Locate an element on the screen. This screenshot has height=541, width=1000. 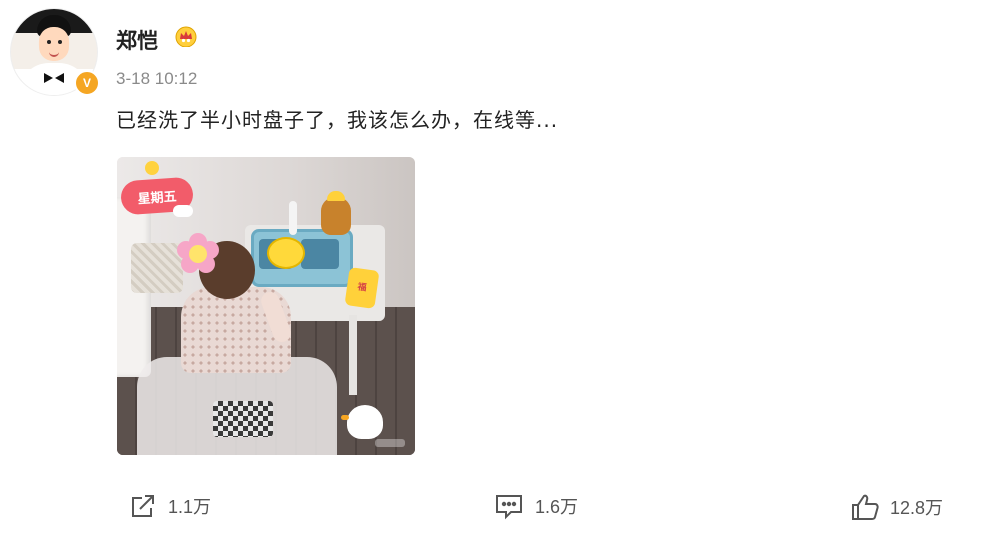
image-watermark is located at coordinates (390, 443).